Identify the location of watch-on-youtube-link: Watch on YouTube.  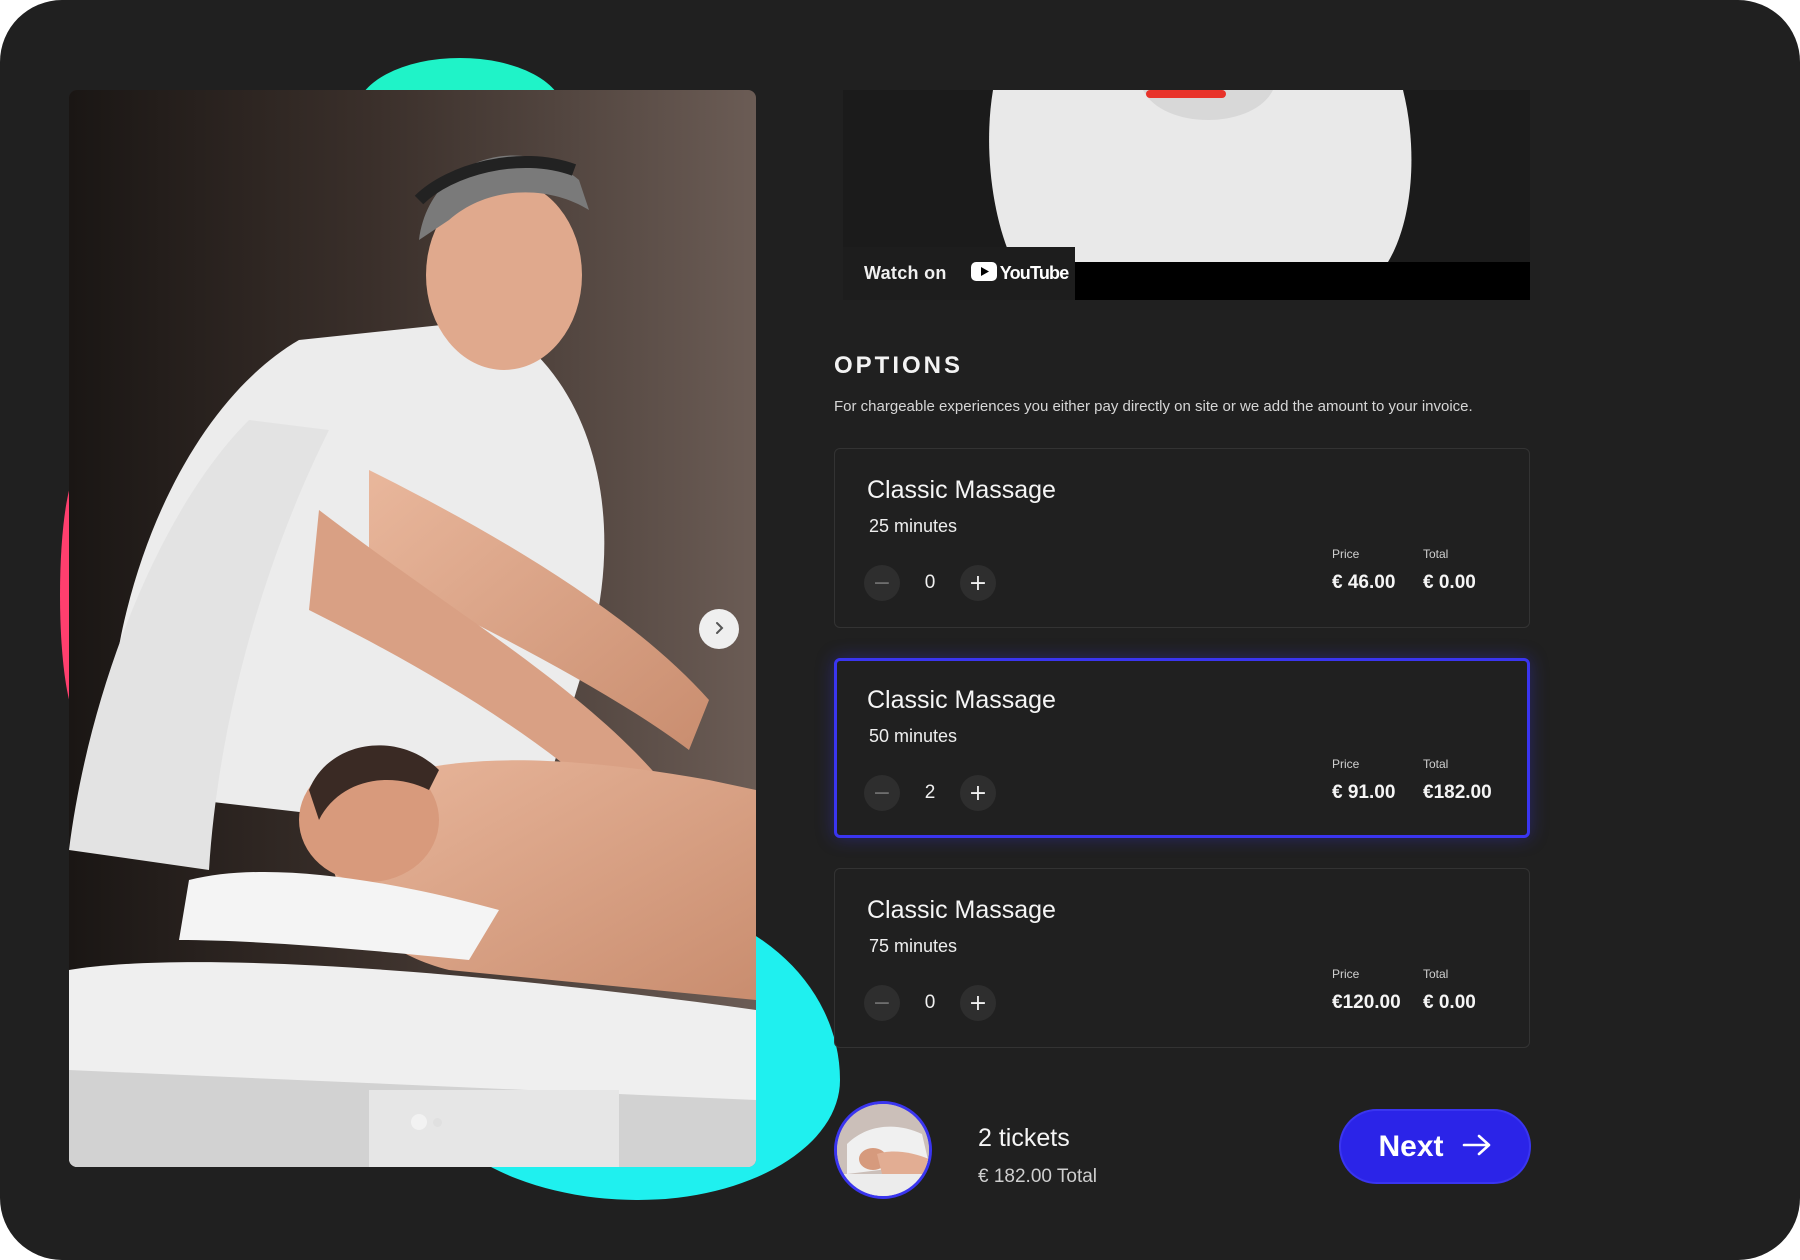
(959, 273).